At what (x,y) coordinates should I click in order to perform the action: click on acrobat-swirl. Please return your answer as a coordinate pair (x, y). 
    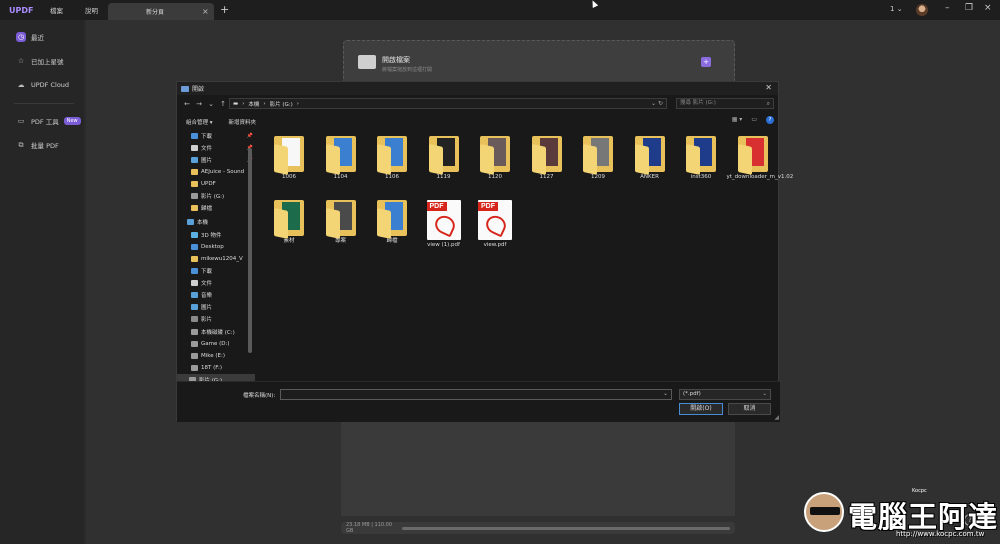
    Looking at the image, I should click on (496, 225).